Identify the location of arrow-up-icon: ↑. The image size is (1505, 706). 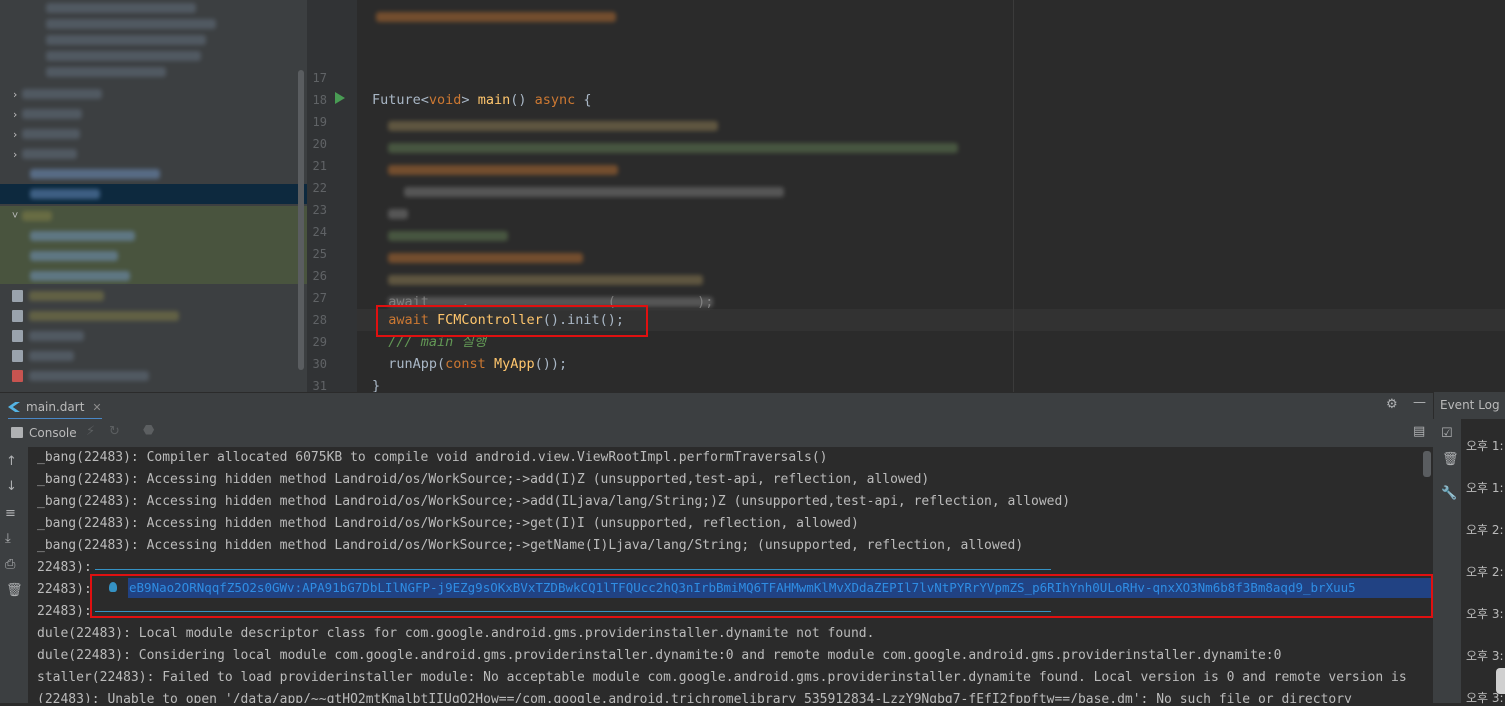
(11, 462).